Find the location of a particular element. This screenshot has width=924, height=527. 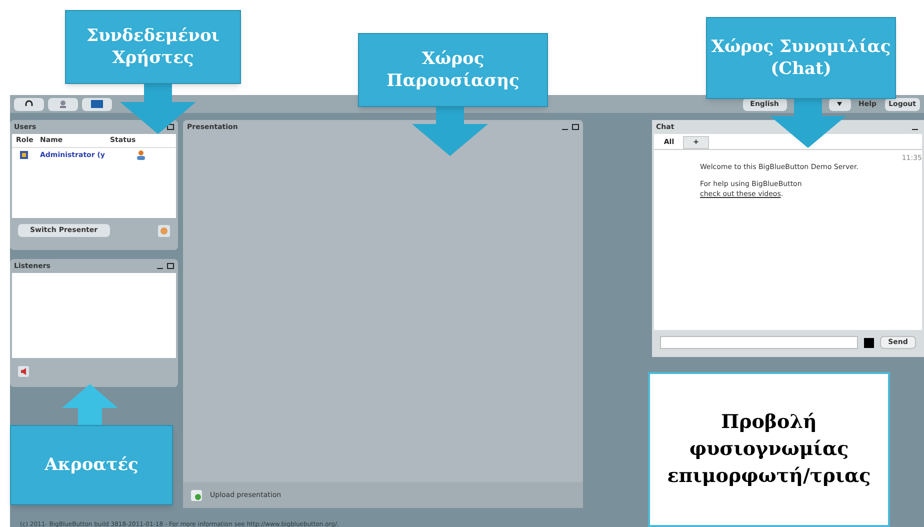

monitor-icon is located at coordinates (97, 104).